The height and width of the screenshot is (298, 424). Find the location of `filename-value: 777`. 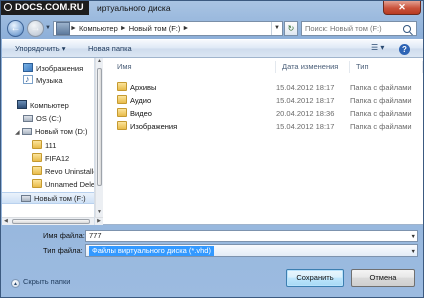

filename-value: 777 is located at coordinates (95, 235).